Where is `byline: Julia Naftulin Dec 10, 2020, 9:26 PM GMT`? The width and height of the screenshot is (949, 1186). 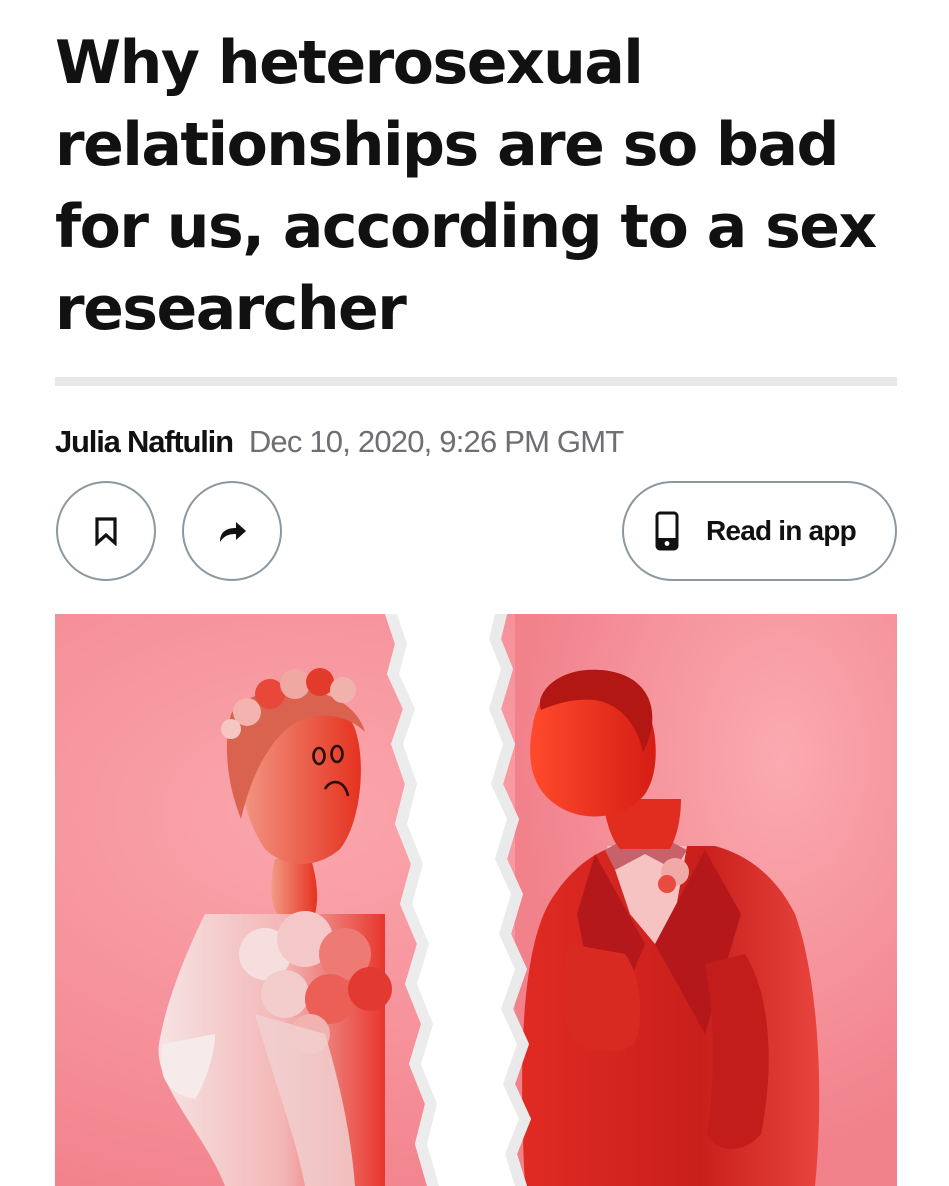 byline: Julia Naftulin Dec 10, 2020, 9:26 PM GMT is located at coordinates (339, 442).